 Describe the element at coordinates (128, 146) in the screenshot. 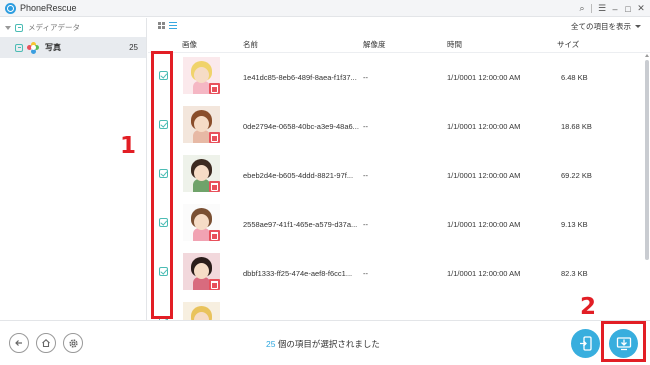

I see `annotation-label-1: 1` at that location.